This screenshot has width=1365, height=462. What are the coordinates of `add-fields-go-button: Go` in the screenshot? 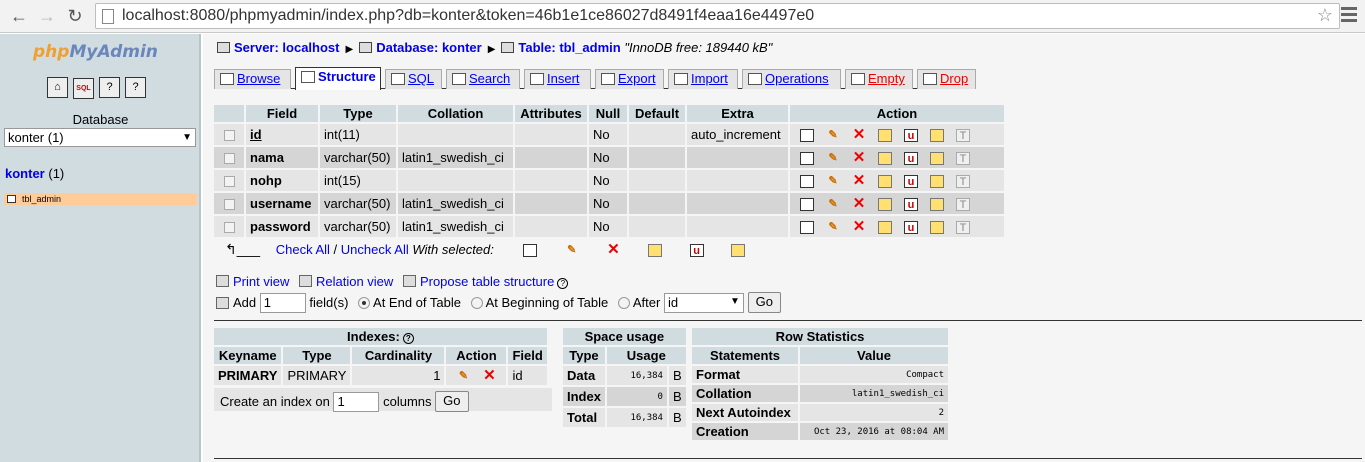 It's located at (764, 302).